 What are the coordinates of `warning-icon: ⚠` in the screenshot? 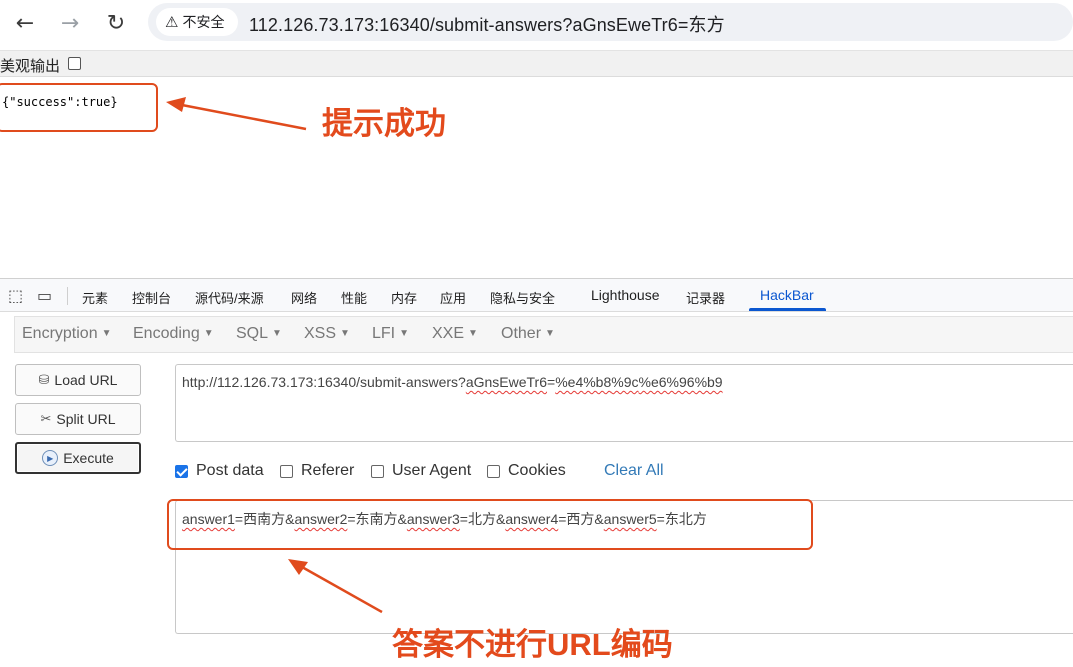 It's located at (172, 22).